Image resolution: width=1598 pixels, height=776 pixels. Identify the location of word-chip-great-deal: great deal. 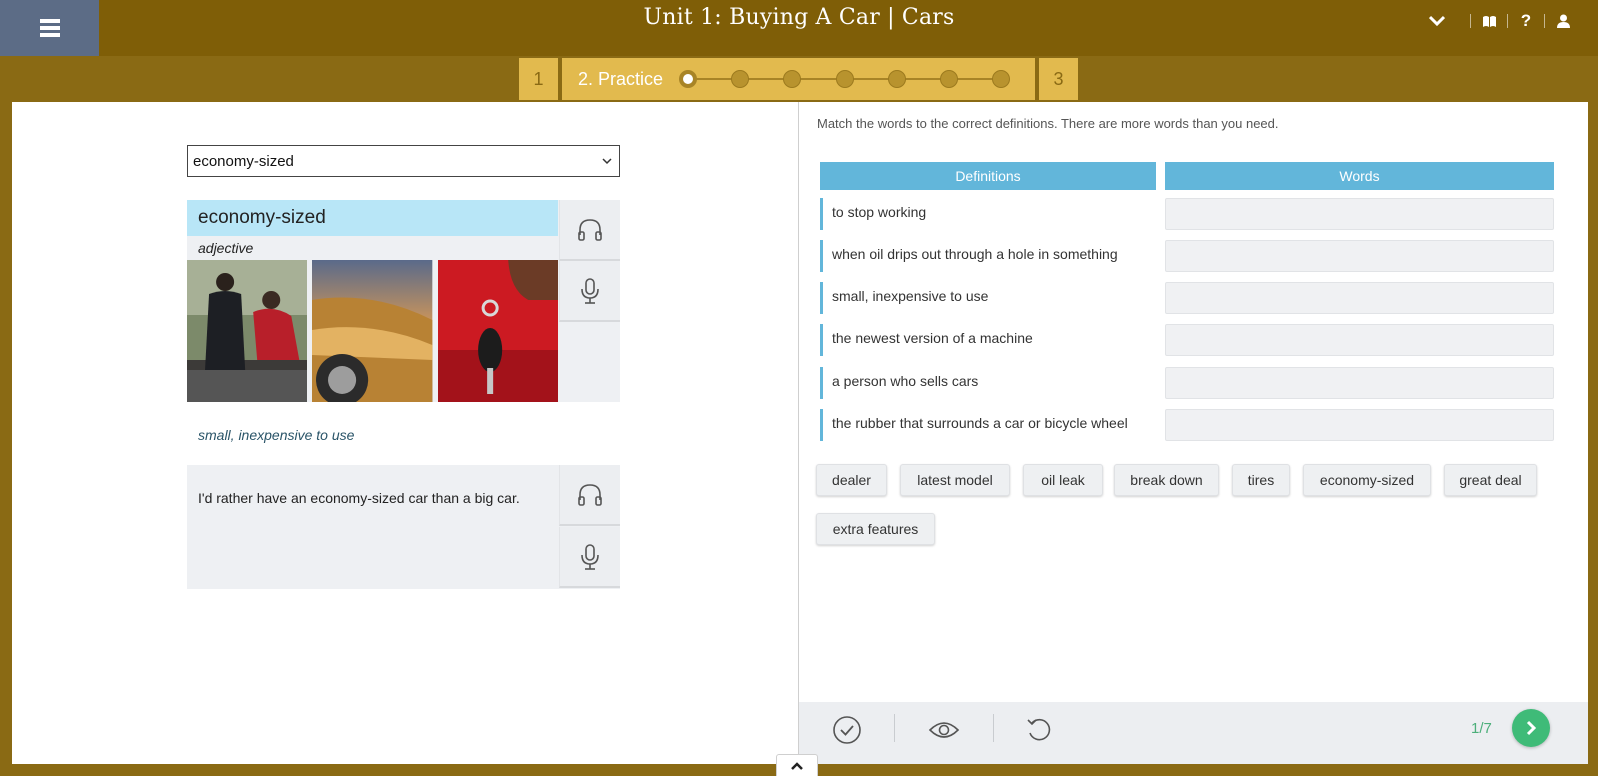
(1490, 480).